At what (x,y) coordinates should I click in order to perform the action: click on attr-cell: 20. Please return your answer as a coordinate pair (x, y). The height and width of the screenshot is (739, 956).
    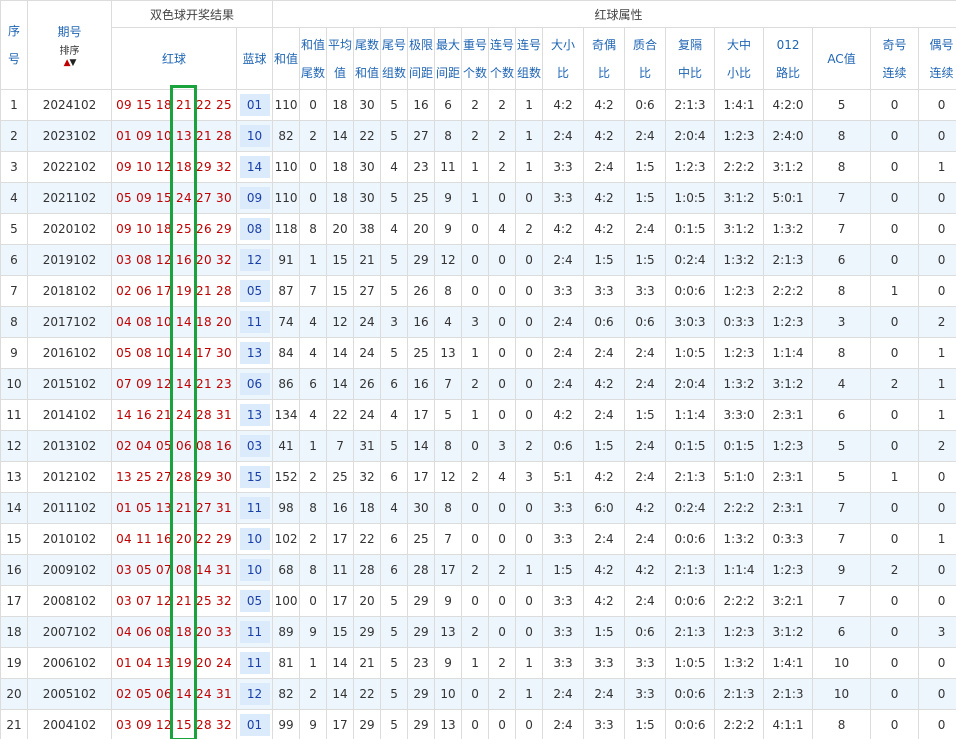
    Looking at the image, I should click on (367, 601).